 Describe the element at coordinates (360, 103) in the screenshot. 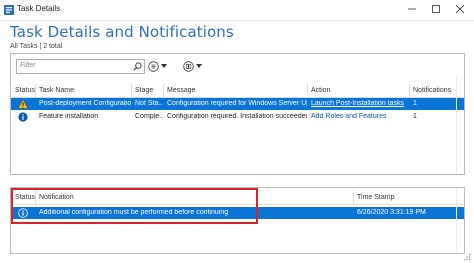

I see `launch-post-installation-link: Launch Post-Installation tasks` at that location.